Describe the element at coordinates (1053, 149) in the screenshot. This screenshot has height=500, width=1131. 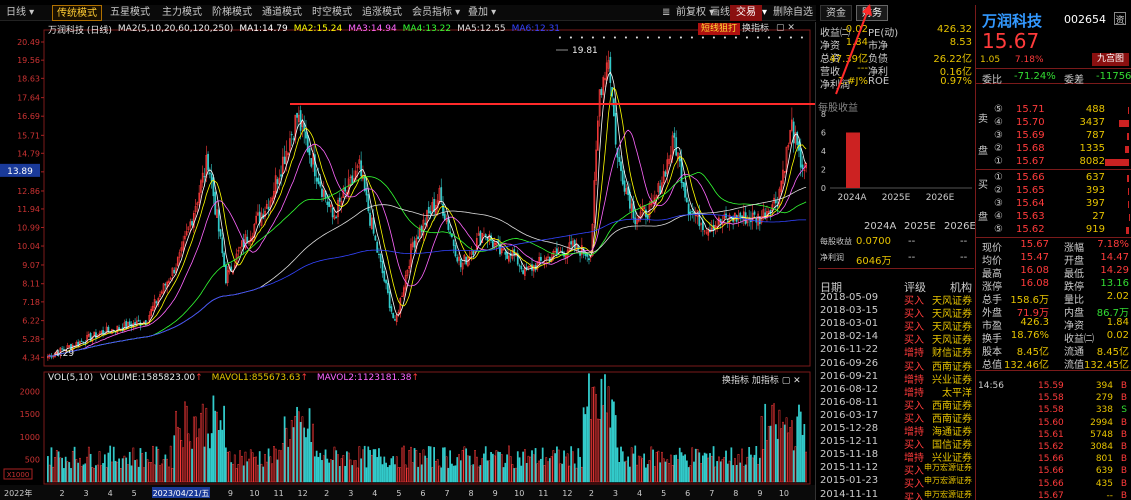
I see `orderbook-row: ② 15.68 1335` at that location.